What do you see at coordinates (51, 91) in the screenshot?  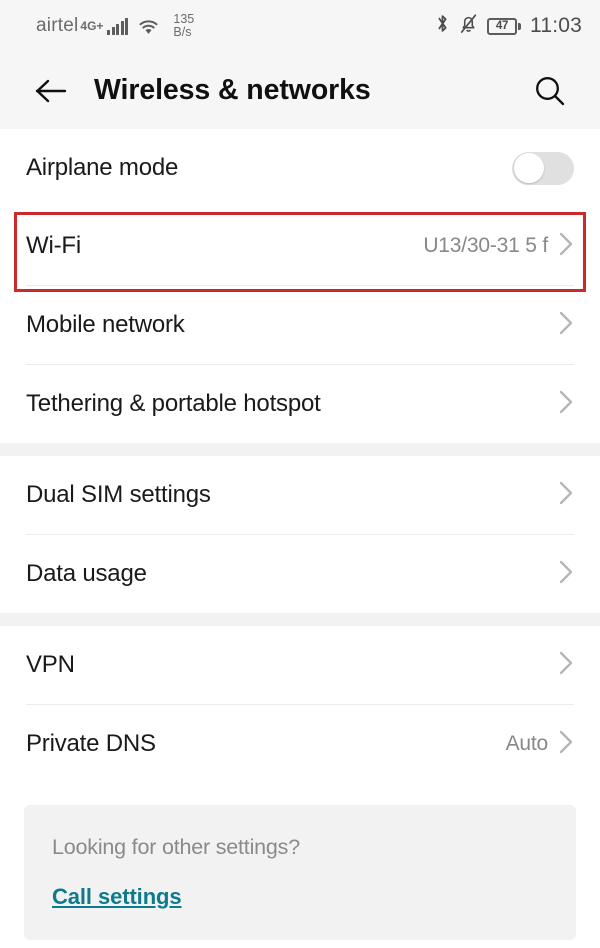 I see `back-arrow-icon` at bounding box center [51, 91].